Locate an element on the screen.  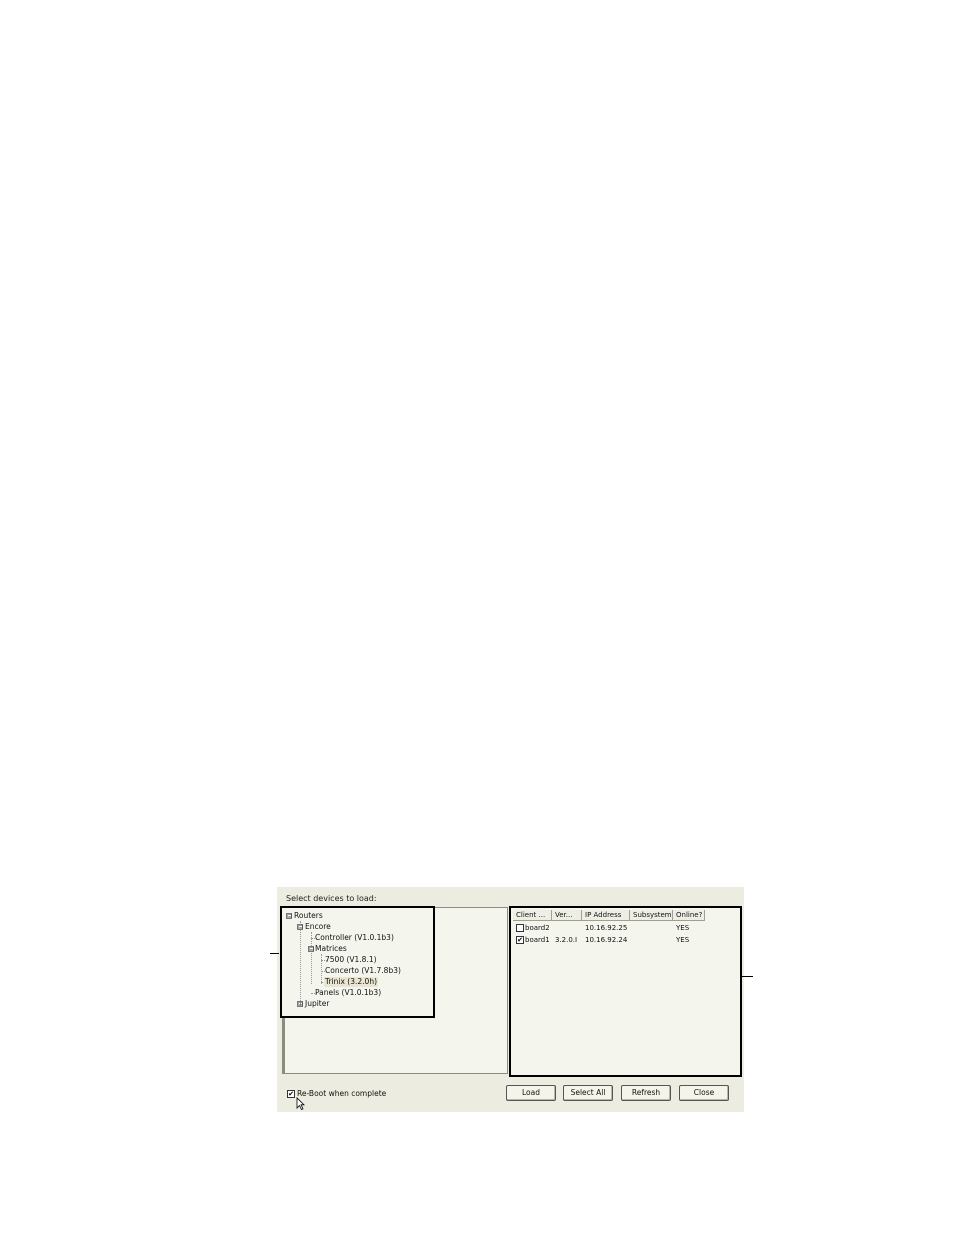
row-checkbox is located at coordinates (520, 928).